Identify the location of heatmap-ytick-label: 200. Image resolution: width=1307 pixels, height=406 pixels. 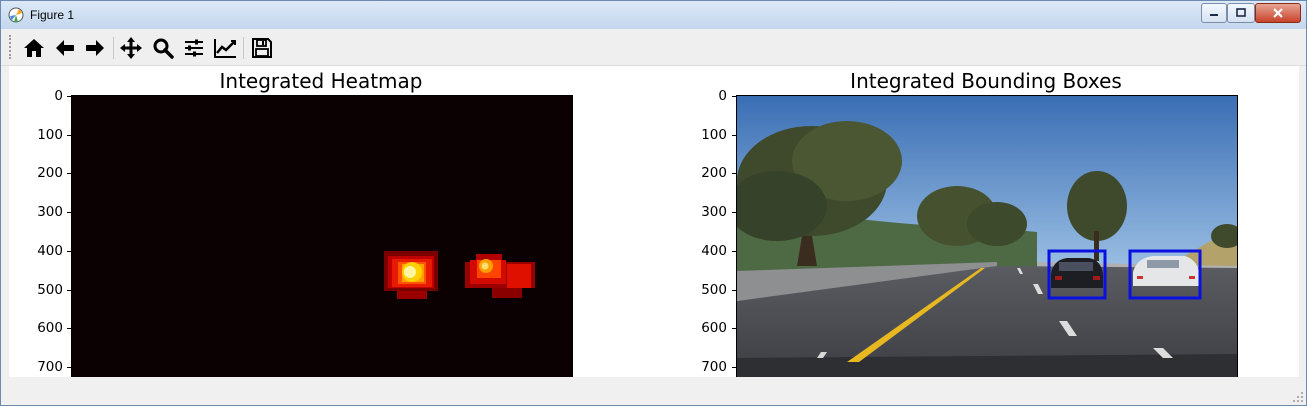
(50, 173).